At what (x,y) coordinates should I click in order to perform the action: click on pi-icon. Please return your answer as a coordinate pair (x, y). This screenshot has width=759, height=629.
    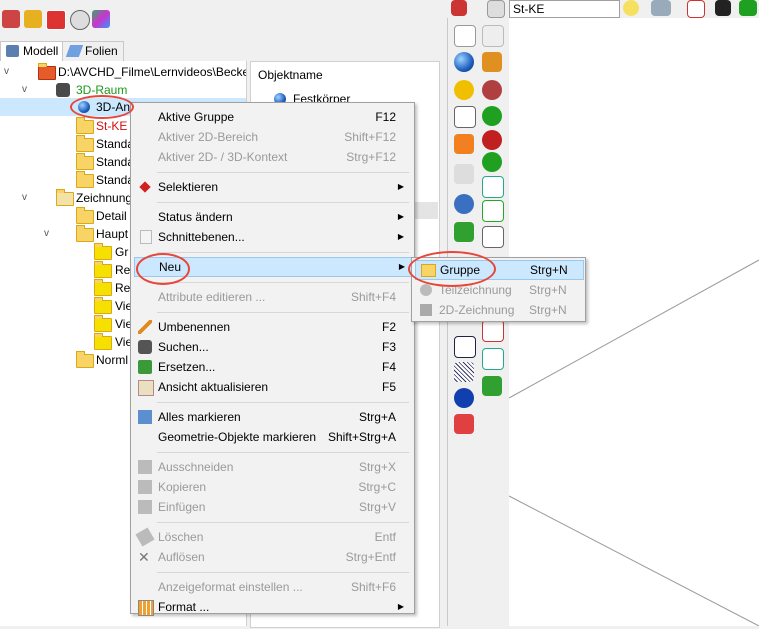
    Looking at the image, I should click on (492, 162).